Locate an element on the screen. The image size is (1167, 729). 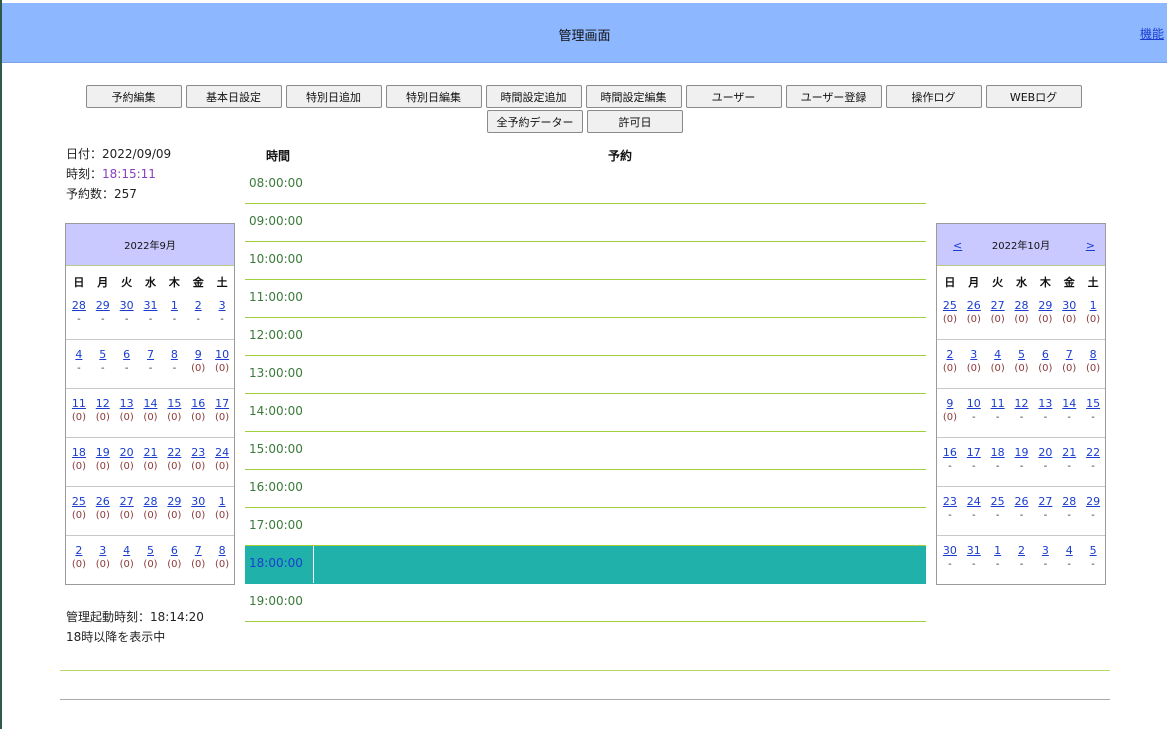
menu-button: 許可日 is located at coordinates (635, 121).